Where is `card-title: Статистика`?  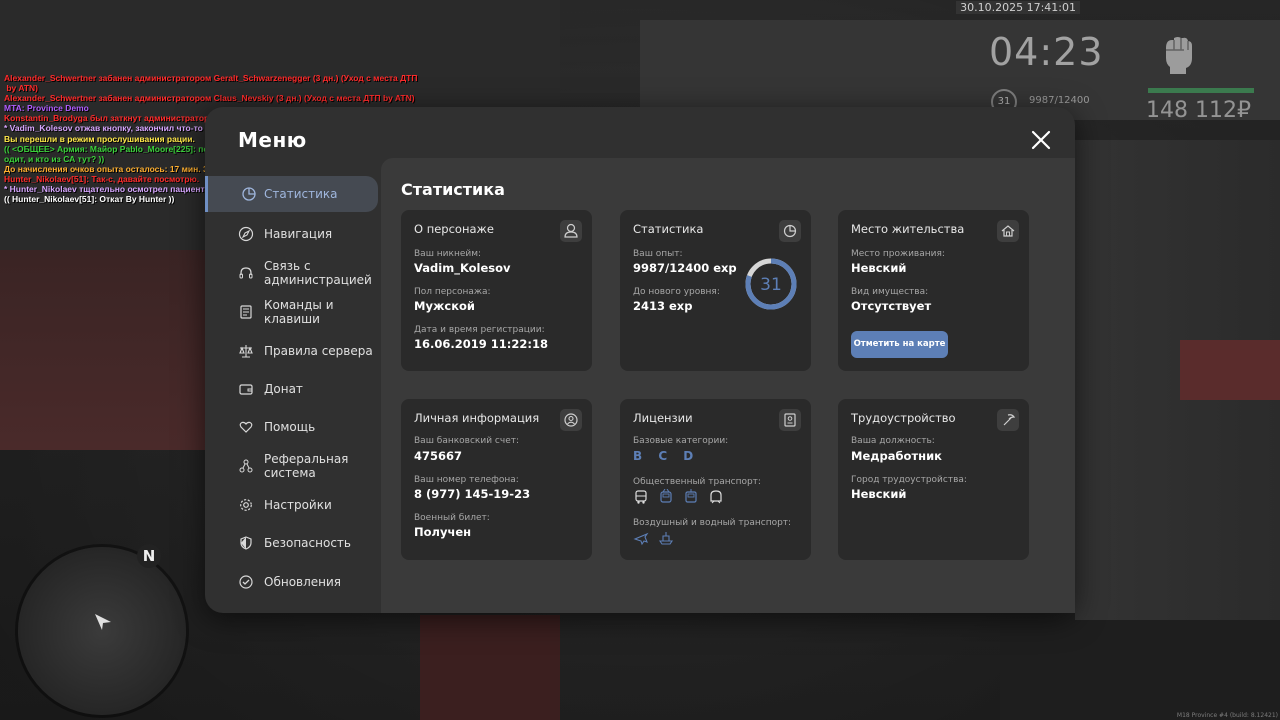 card-title: Статистика is located at coordinates (668, 229).